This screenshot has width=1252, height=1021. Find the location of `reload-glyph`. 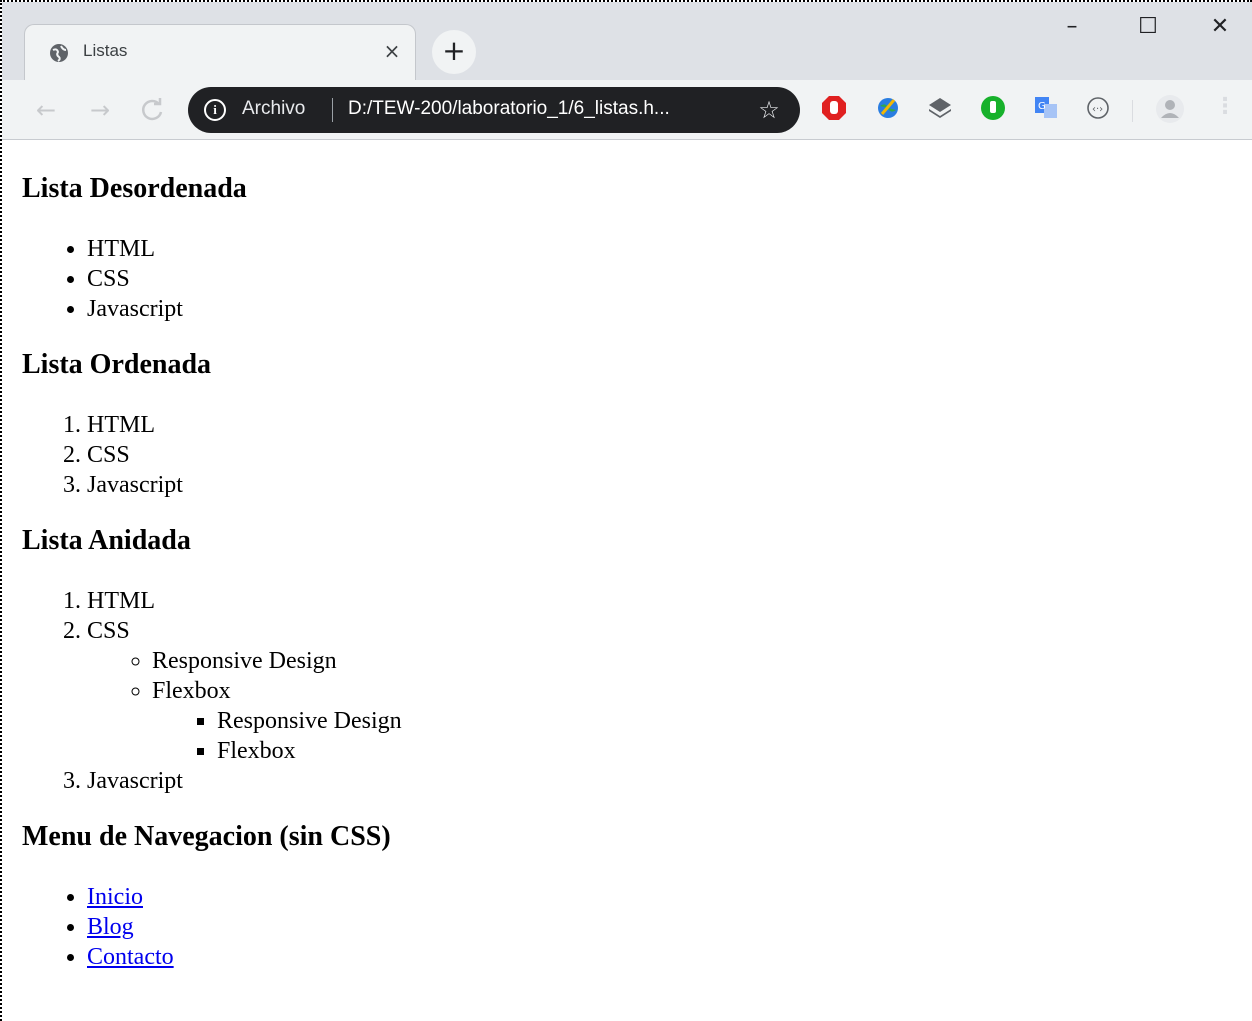

reload-glyph is located at coordinates (152, 109).